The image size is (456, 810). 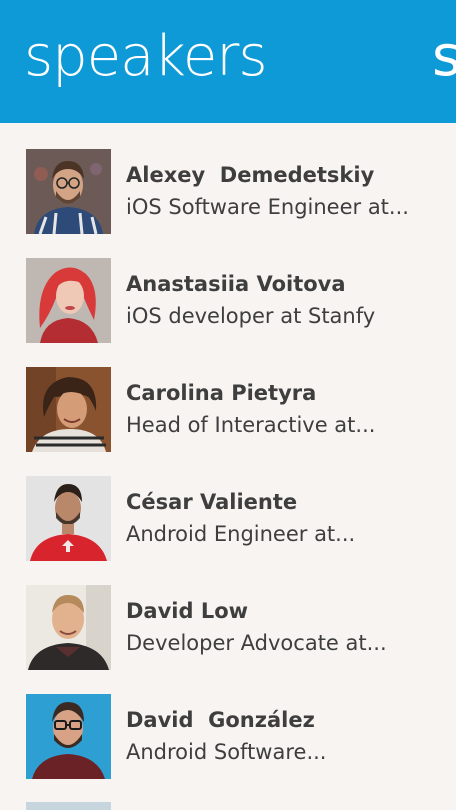 What do you see at coordinates (220, 720) in the screenshot?
I see `speaker-name: David González` at bounding box center [220, 720].